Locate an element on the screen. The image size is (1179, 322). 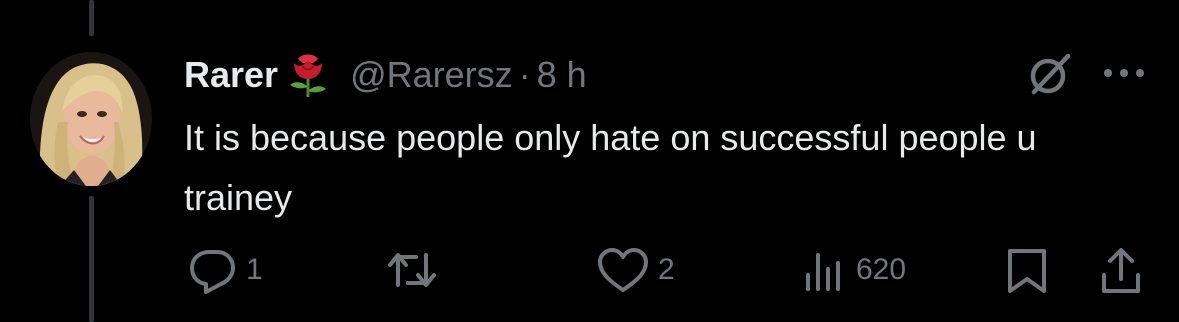
display-name: Rarer is located at coordinates (231, 75).